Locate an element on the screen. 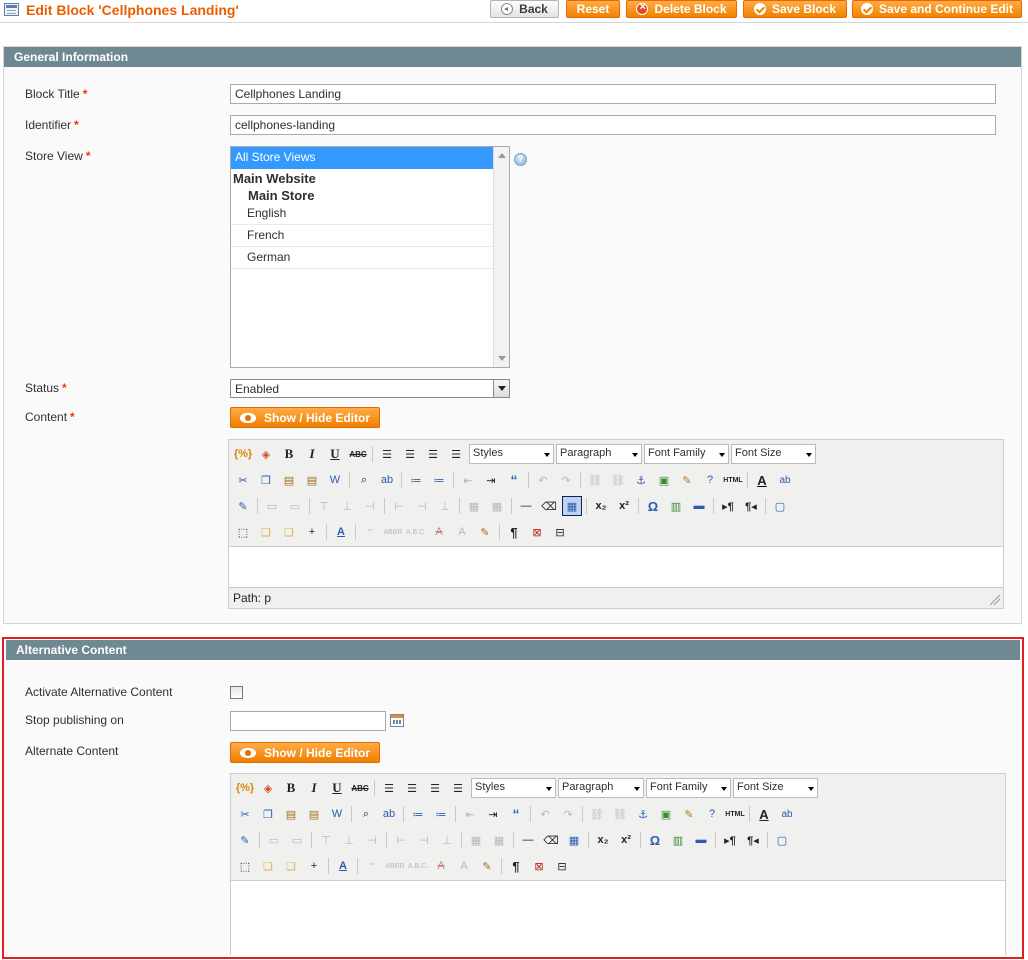 The width and height of the screenshot is (1028, 960). move-forward-icon: ❏ is located at coordinates (266, 532).